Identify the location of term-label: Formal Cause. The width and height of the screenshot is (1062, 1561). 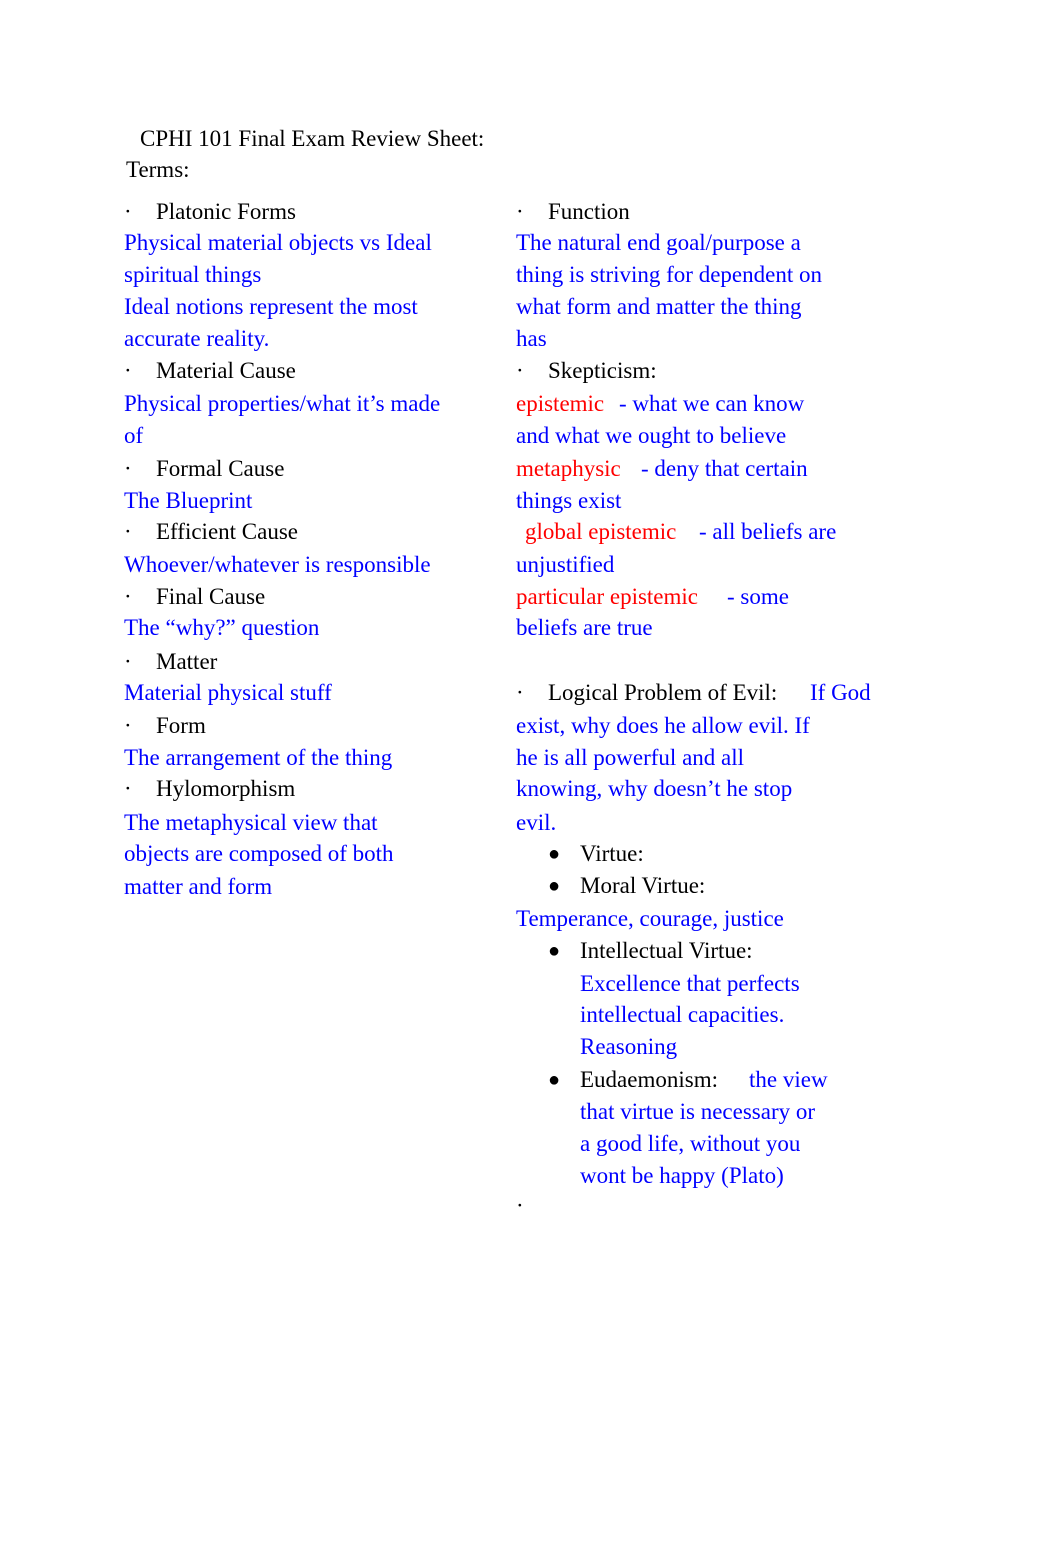
(220, 468).